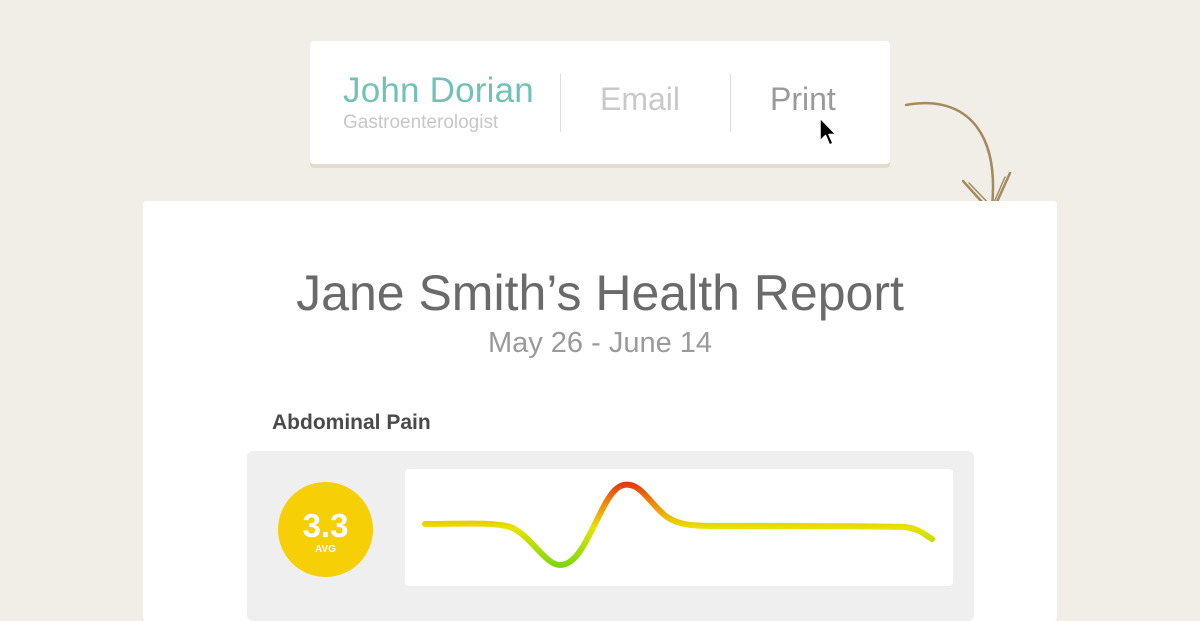 Image resolution: width=1200 pixels, height=621 pixels. I want to click on report-date-range: May 26 - June 14, so click(600, 343).